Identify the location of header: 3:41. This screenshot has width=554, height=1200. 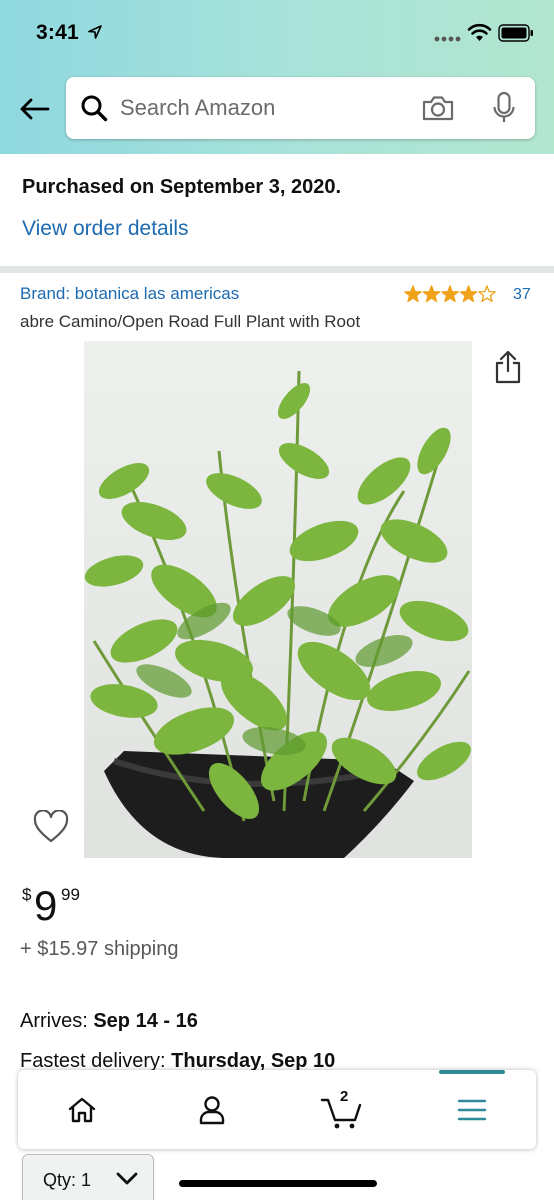
(277, 77).